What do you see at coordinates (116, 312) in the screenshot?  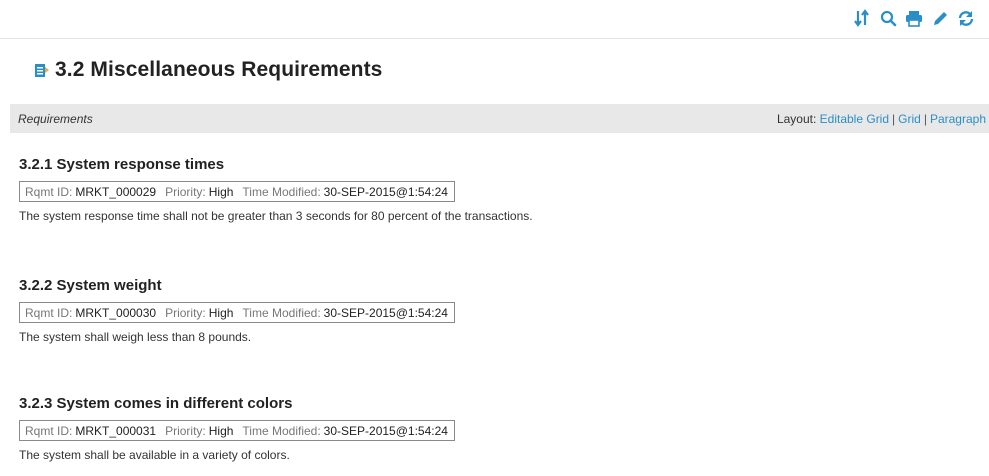 I see `rqmt-id-value: MRKT_000030` at bounding box center [116, 312].